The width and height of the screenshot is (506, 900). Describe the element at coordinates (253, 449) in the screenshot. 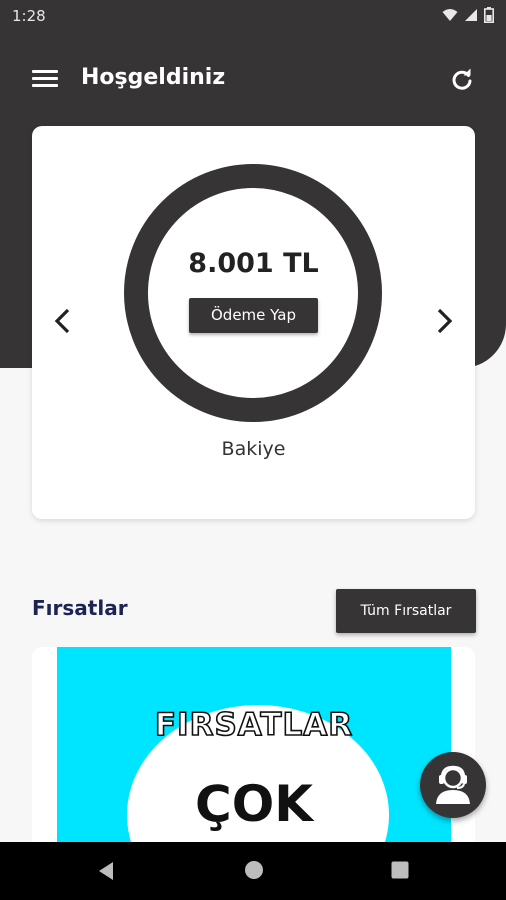

I see `balance-label: Bakiye` at that location.